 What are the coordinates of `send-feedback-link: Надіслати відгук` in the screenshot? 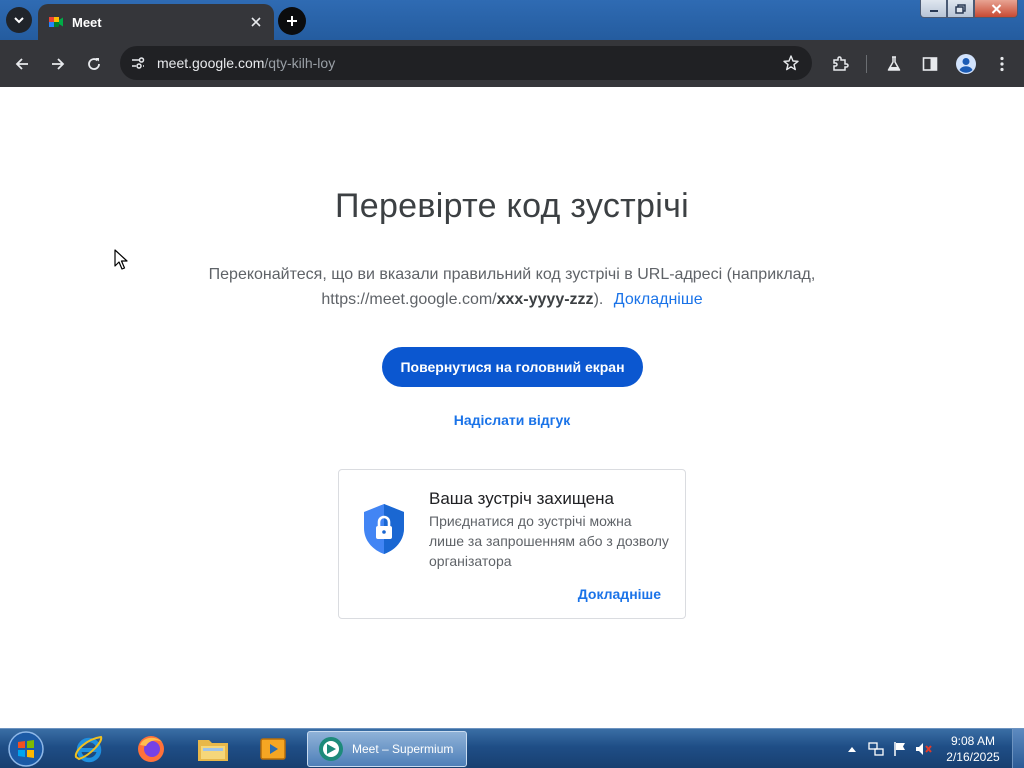 It's located at (512, 420).